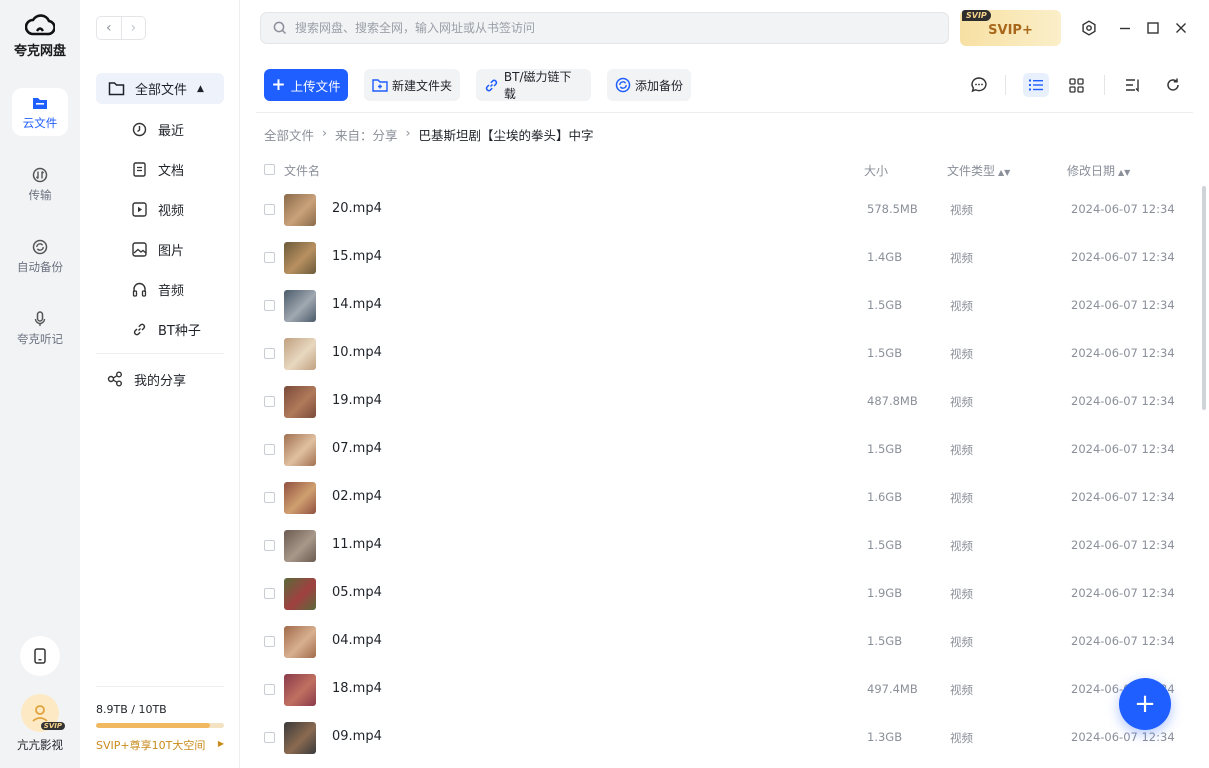 The height and width of the screenshot is (768, 1209). What do you see at coordinates (721, 306) in the screenshot?
I see `table-row: 14.mp4 1.5GB 视频 2024-06-07 12:34` at bounding box center [721, 306].